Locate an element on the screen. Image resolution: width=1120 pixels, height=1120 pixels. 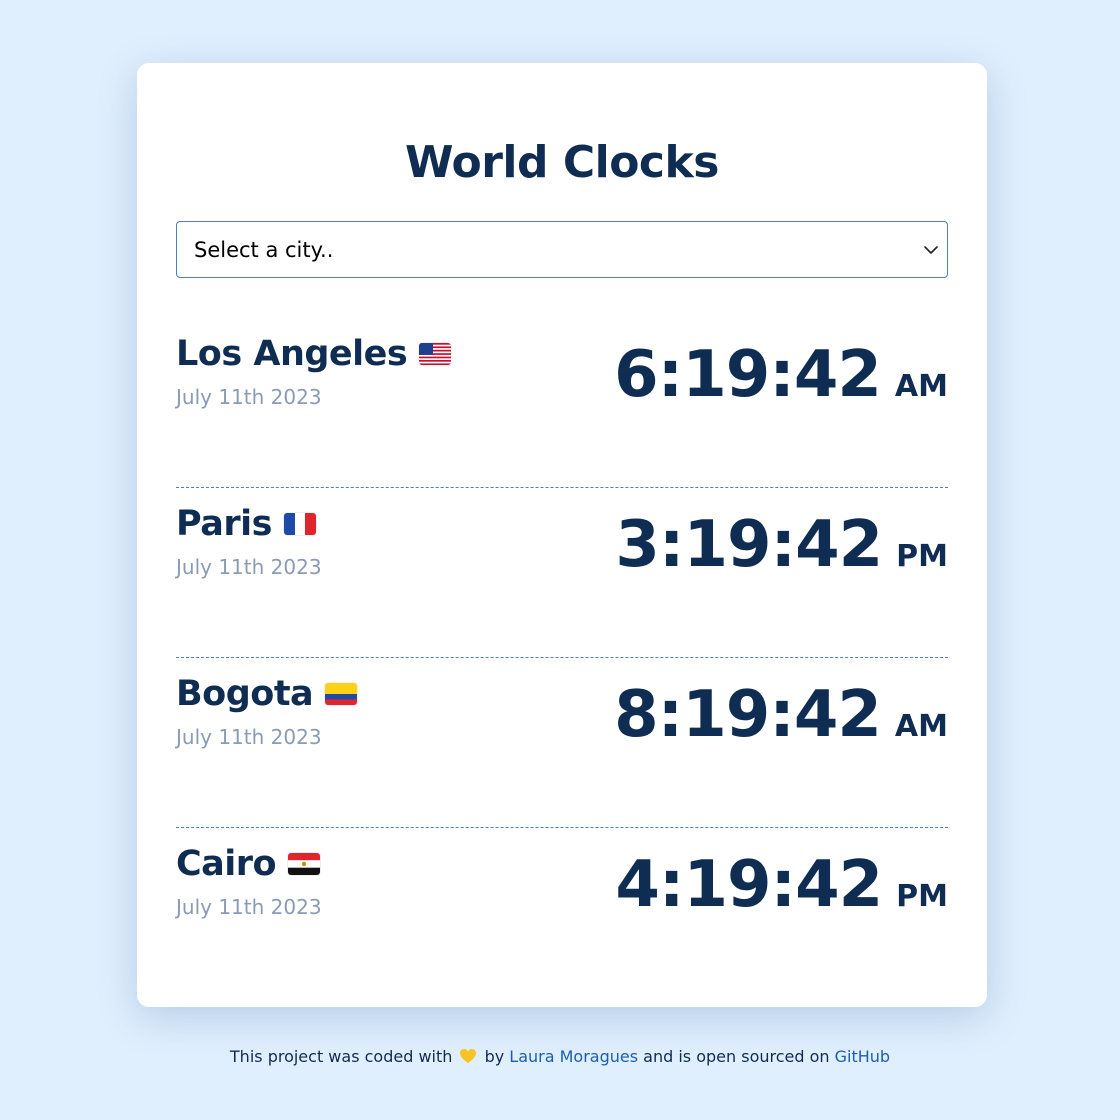
city-time: 6:19:42 is located at coordinates (748, 375).